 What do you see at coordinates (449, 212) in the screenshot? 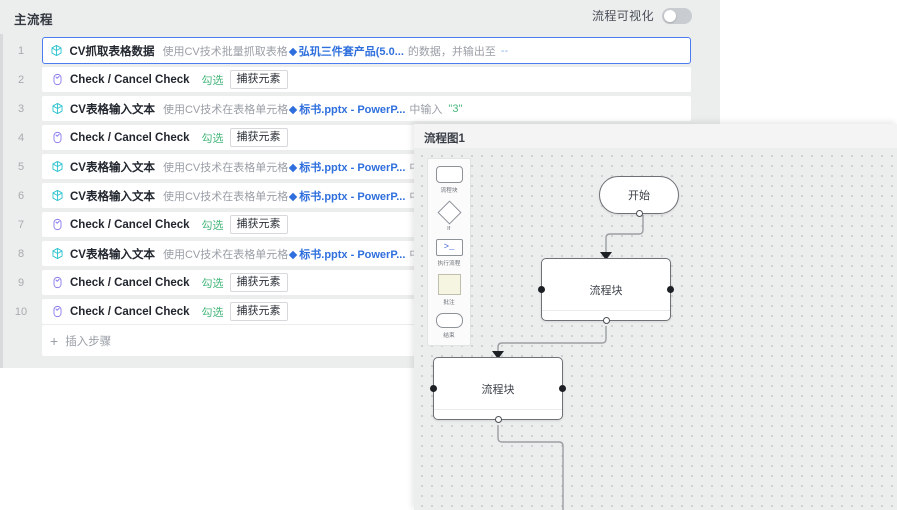
I see `diamond-shape-icon` at bounding box center [449, 212].